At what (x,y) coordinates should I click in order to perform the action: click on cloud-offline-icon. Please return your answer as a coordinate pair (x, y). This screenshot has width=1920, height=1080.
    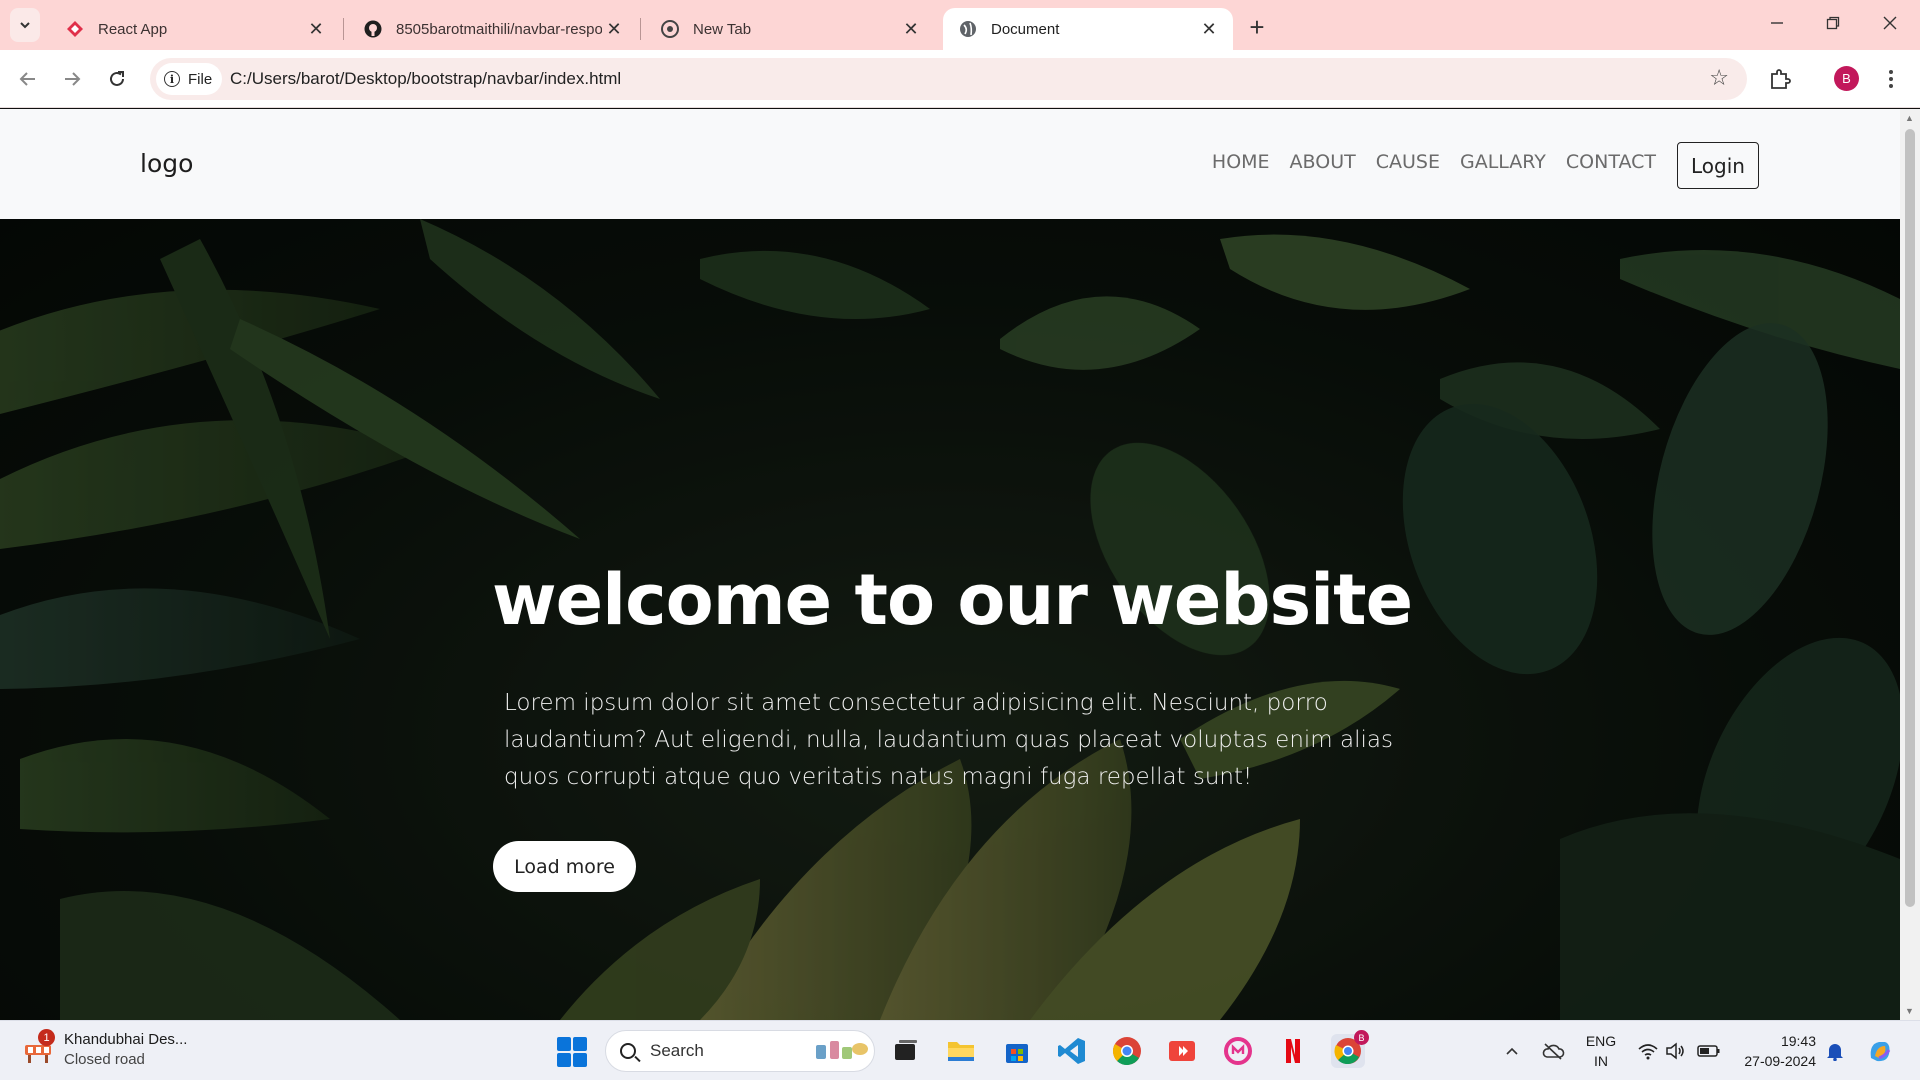
    Looking at the image, I should click on (1553, 1051).